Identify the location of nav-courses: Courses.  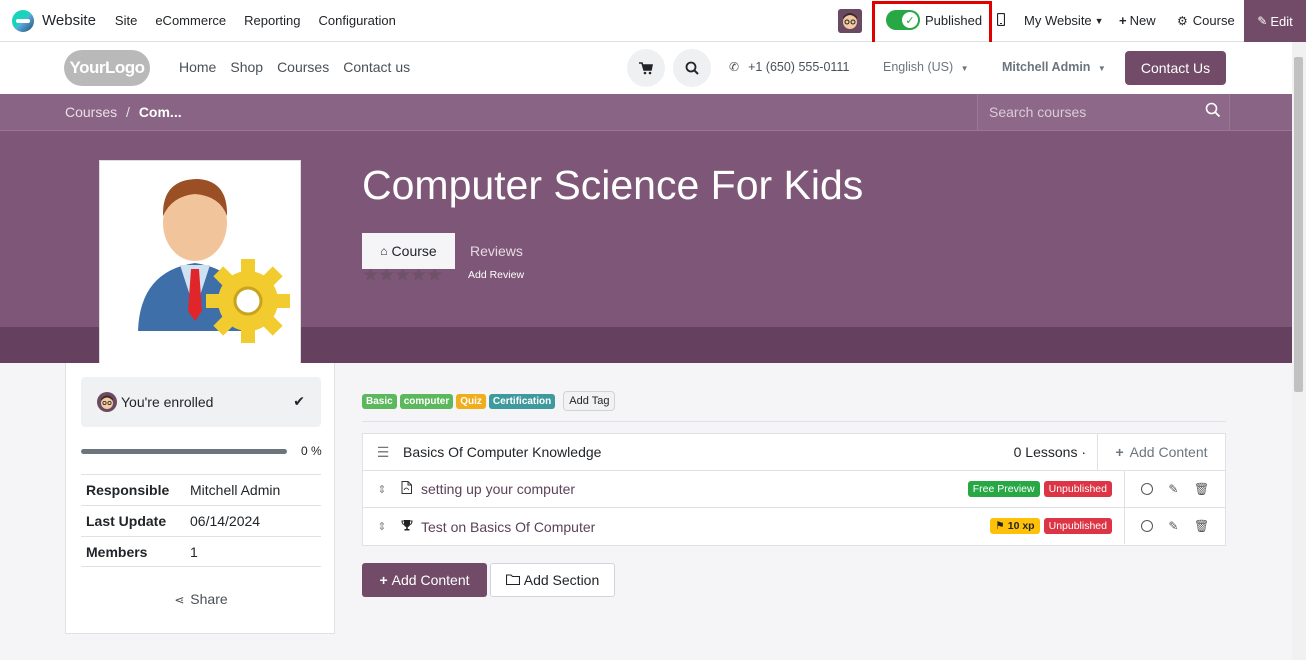
(303, 67).